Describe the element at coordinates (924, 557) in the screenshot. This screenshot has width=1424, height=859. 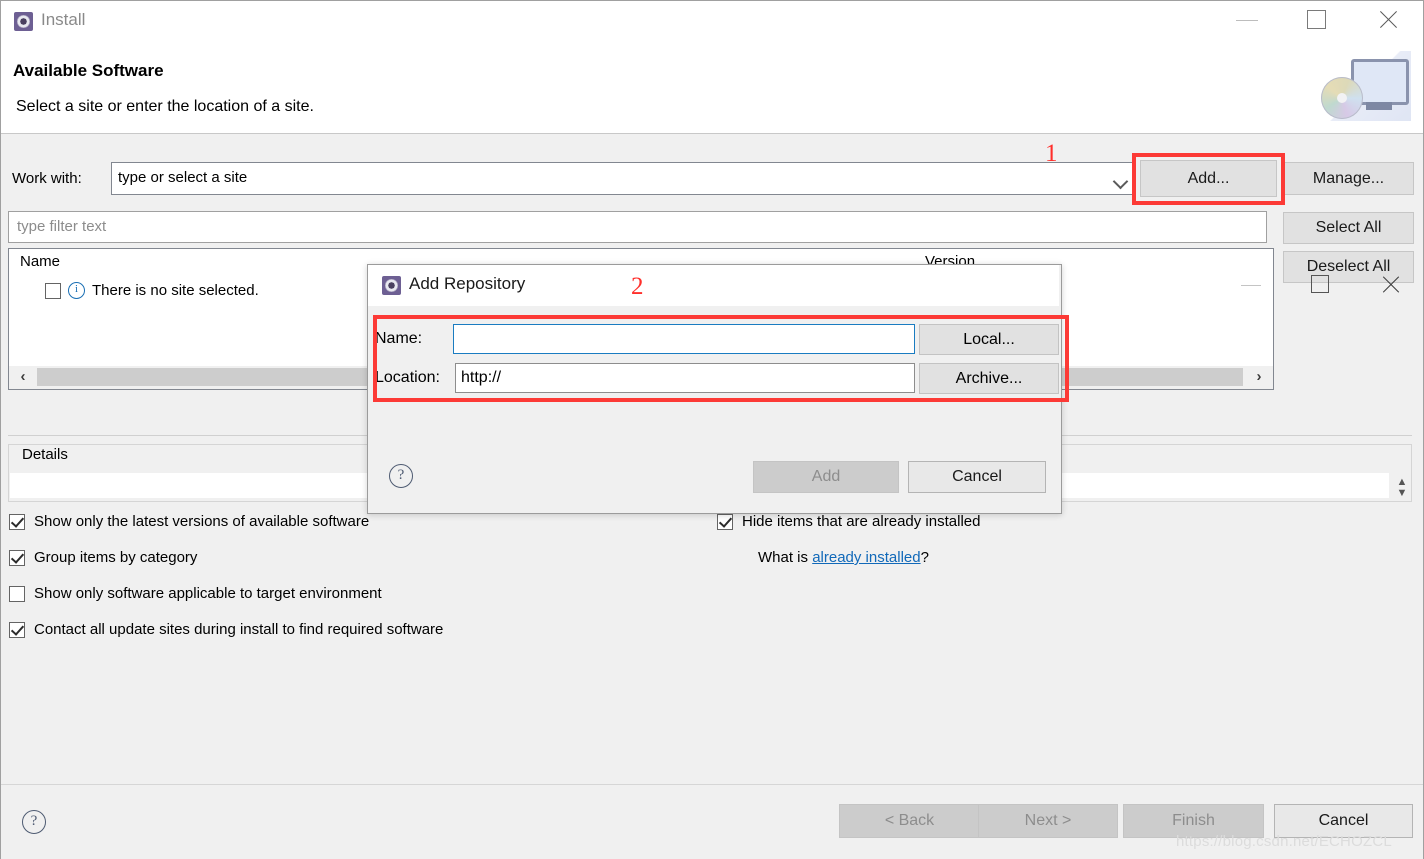
I see `what-is-suffix: ?` at that location.